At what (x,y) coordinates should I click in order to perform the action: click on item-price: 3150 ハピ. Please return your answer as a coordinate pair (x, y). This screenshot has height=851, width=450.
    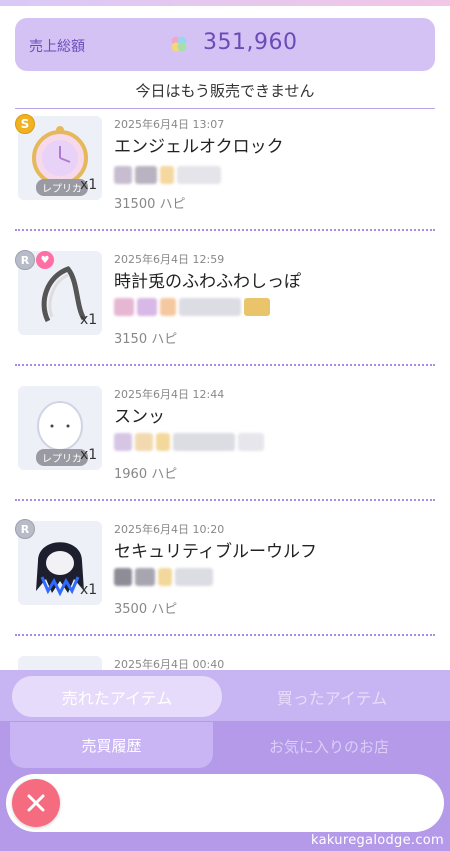
    Looking at the image, I should click on (146, 339).